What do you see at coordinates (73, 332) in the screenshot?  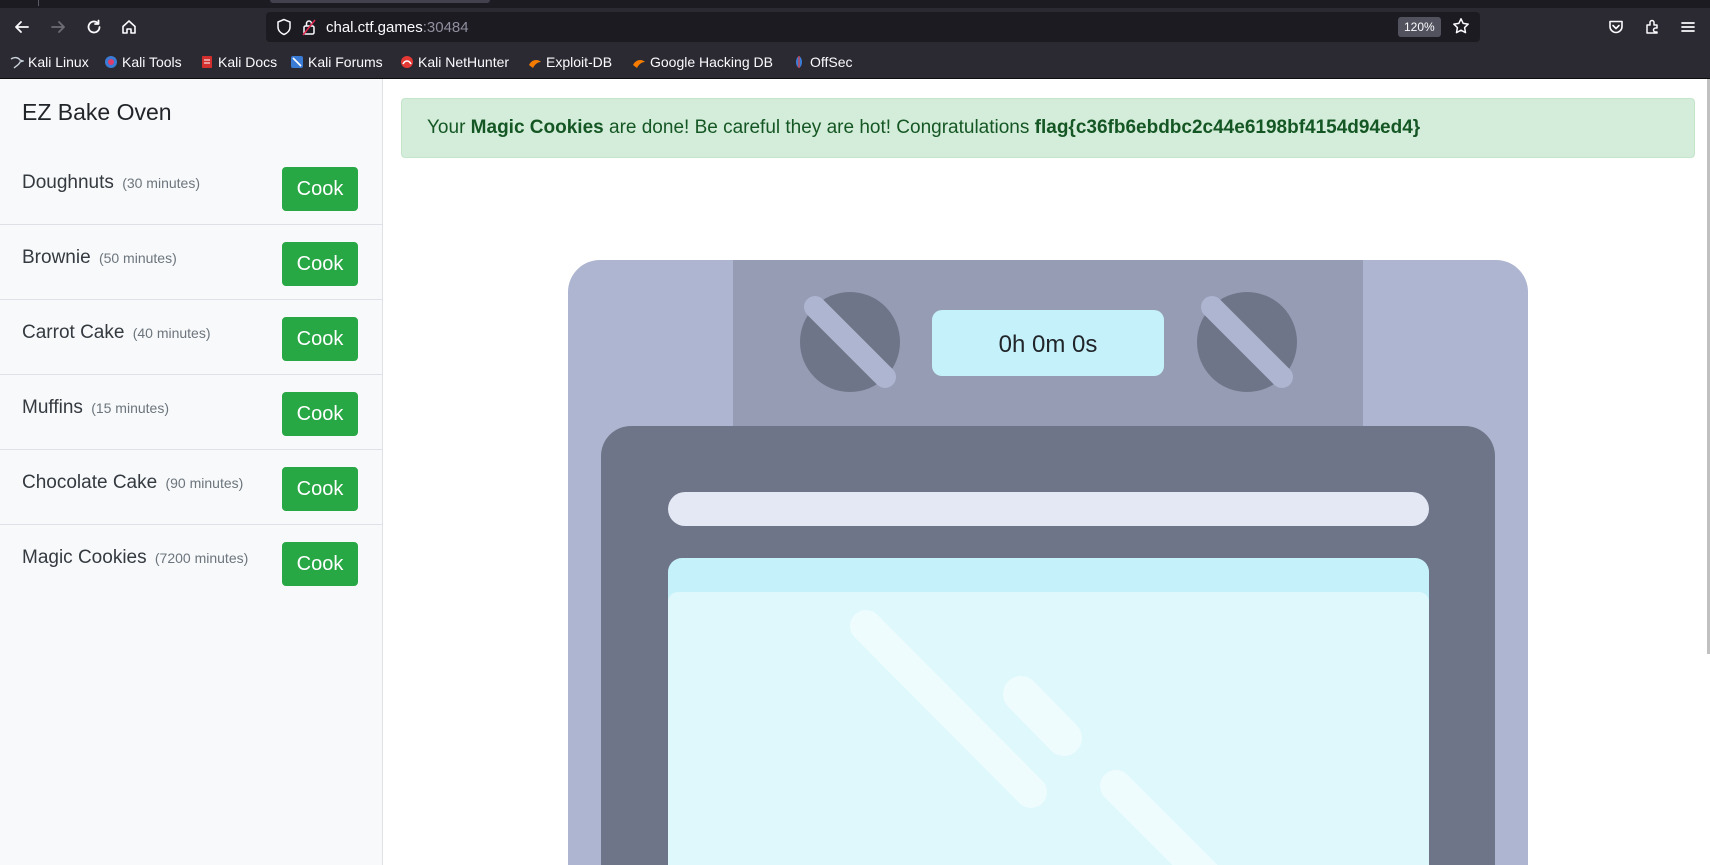 I see `item-name: Carrot Cake` at bounding box center [73, 332].